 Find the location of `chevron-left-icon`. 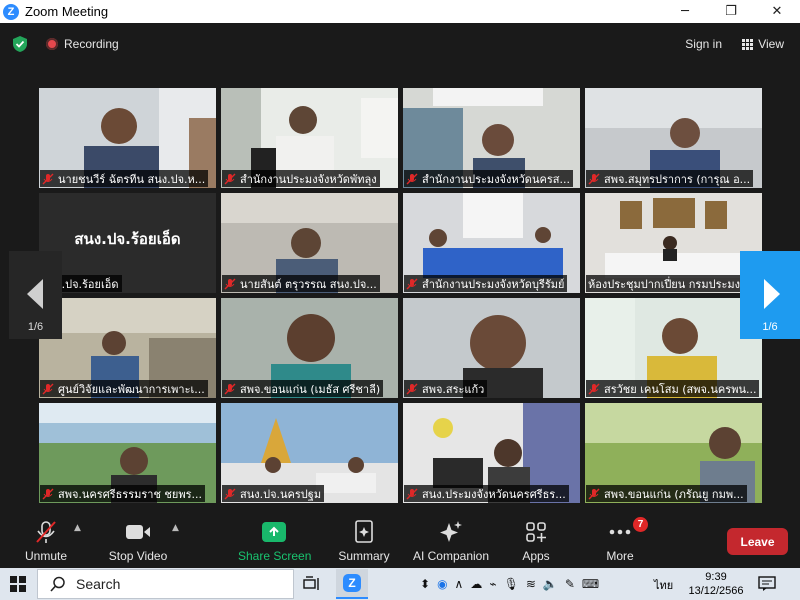

chevron-left-icon is located at coordinates (35, 294).